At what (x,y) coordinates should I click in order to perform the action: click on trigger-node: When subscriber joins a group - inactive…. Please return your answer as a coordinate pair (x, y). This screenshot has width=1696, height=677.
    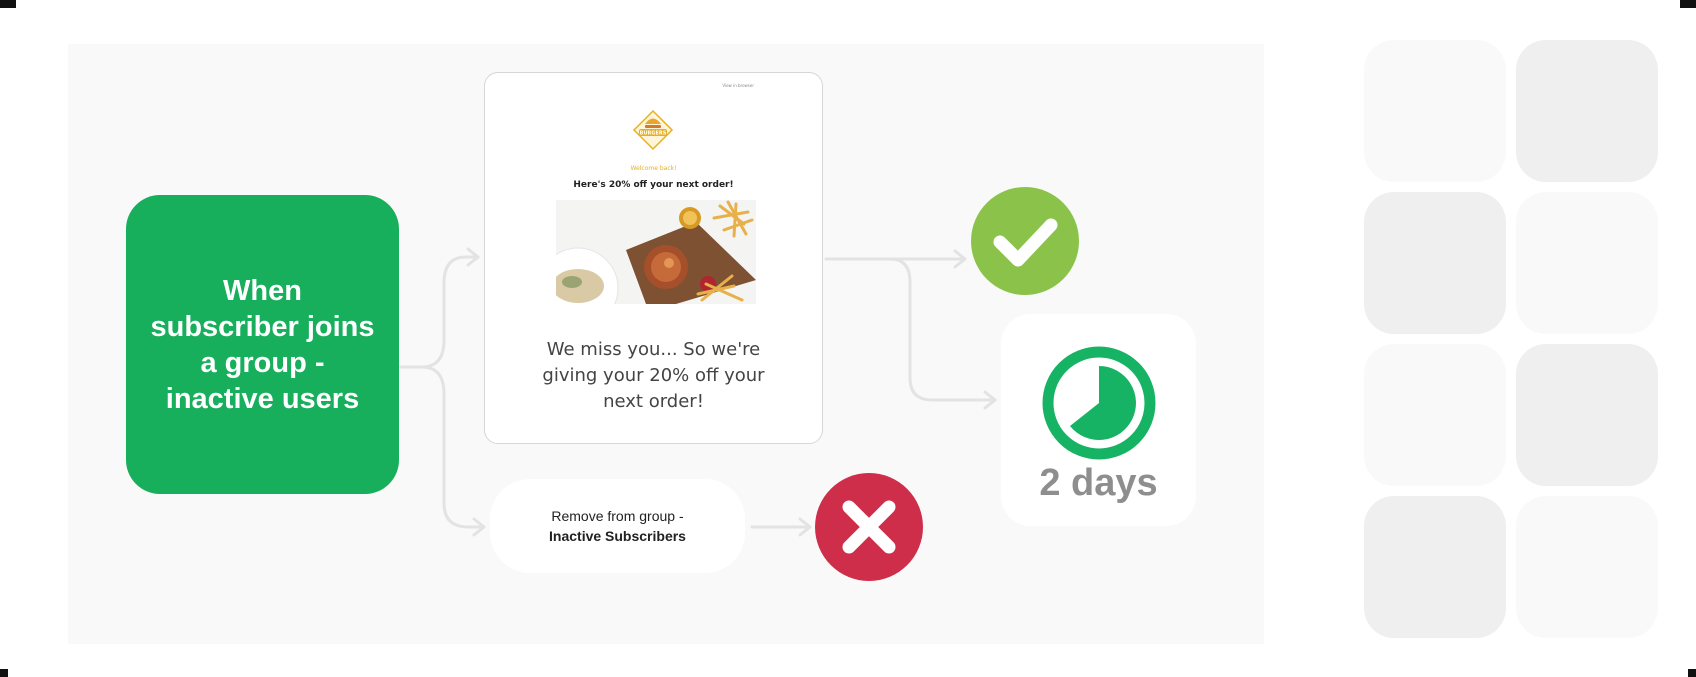
    Looking at the image, I should click on (262, 344).